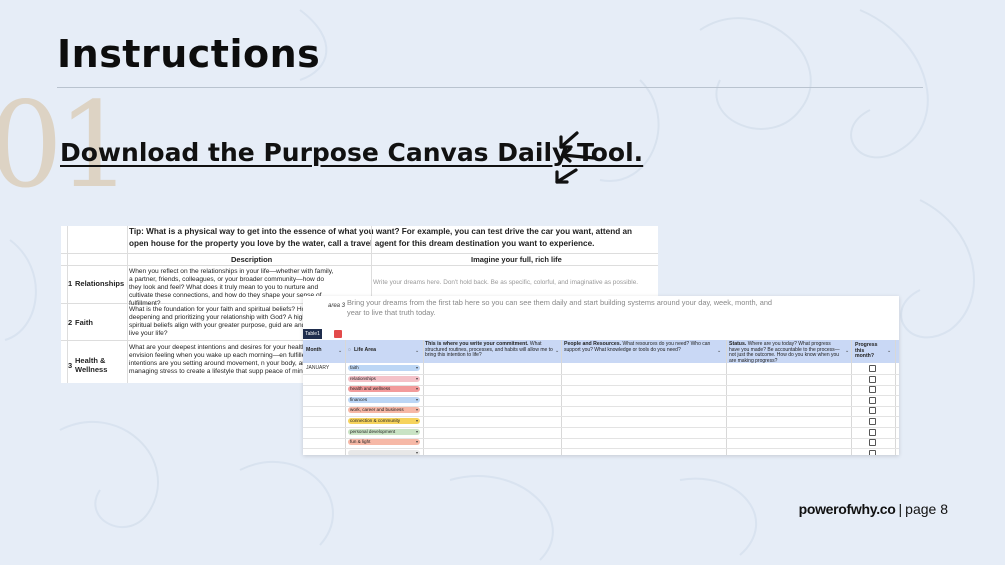 This screenshot has height=565, width=1005. Describe the element at coordinates (384, 368) in the screenshot. I see `life-area-chip: faith ▾` at that location.